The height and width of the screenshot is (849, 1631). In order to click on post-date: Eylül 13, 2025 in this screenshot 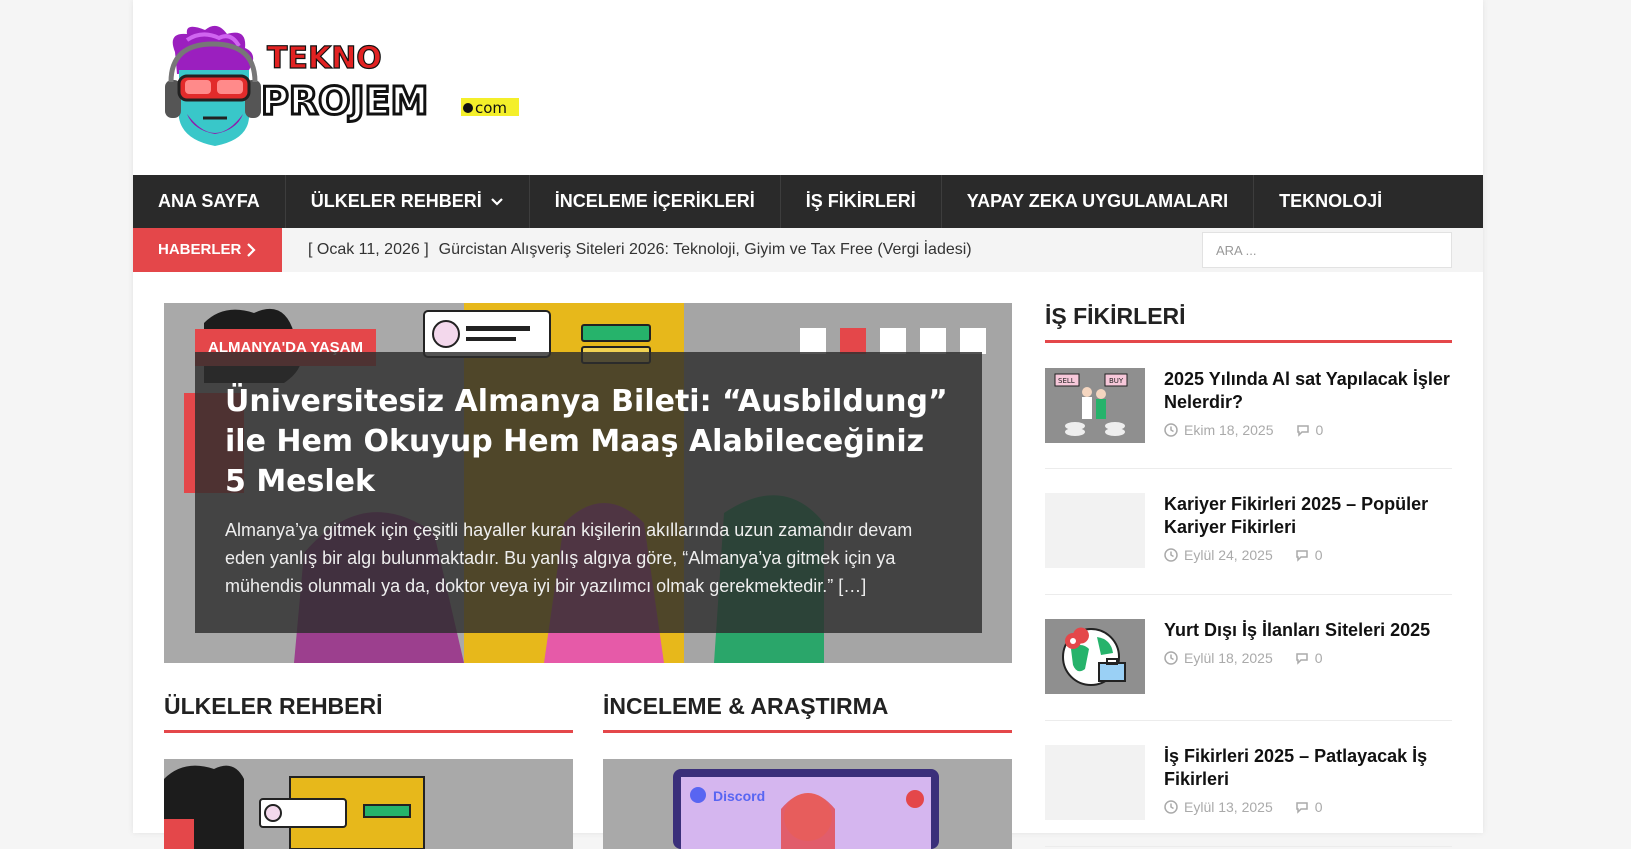, I will do `click(1228, 807)`.